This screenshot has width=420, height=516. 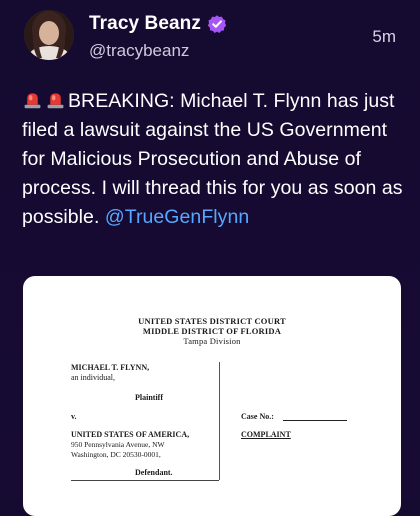 I want to click on avatar, so click(x=49, y=35).